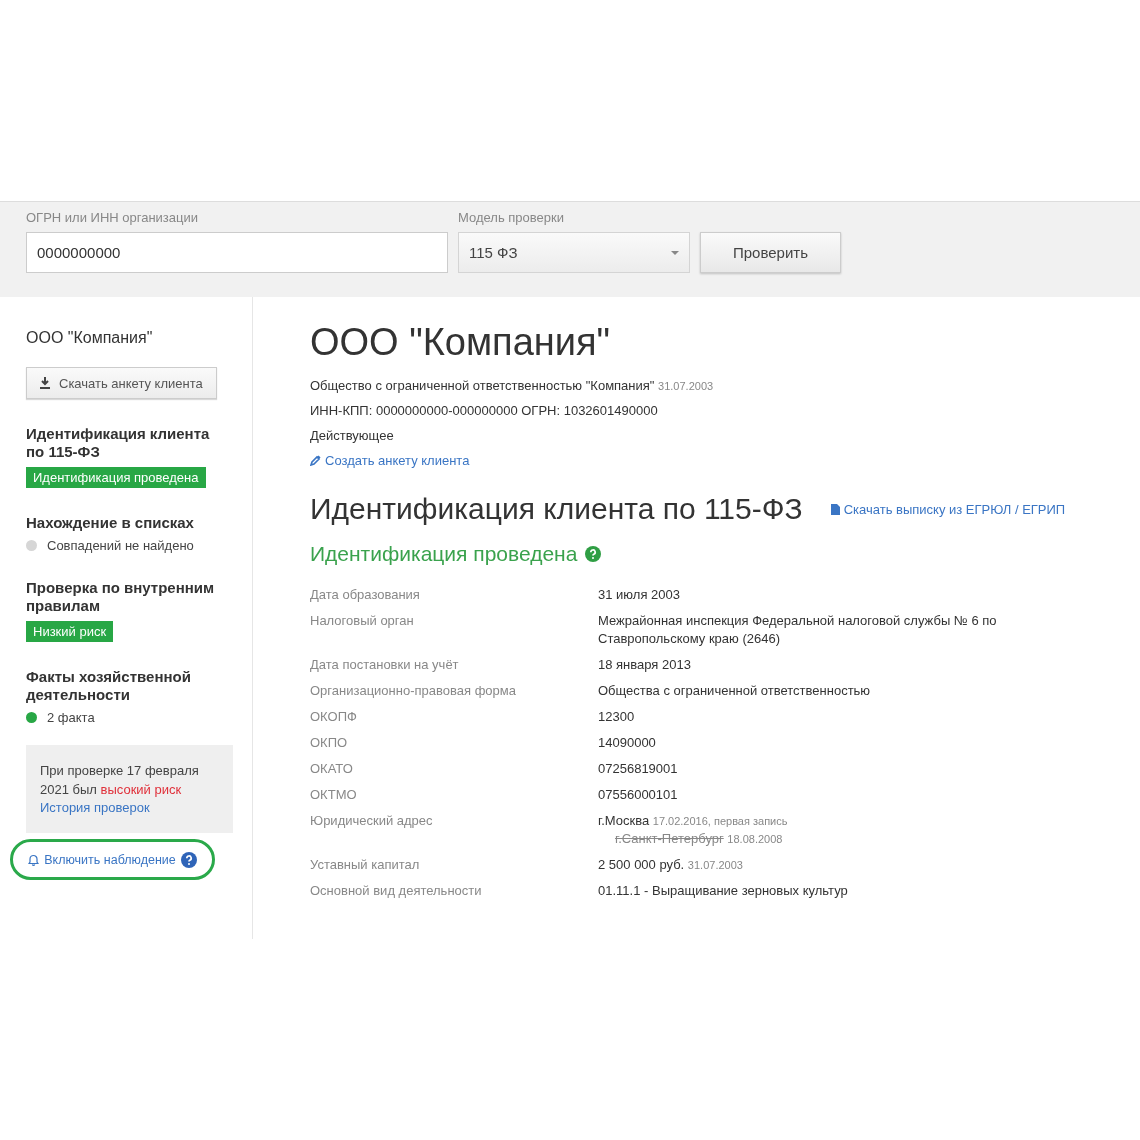 Image resolution: width=1140 pixels, height=1140 pixels. What do you see at coordinates (118, 443) in the screenshot?
I see `section-title: Идентификация клиента по 115-ФЗ` at bounding box center [118, 443].